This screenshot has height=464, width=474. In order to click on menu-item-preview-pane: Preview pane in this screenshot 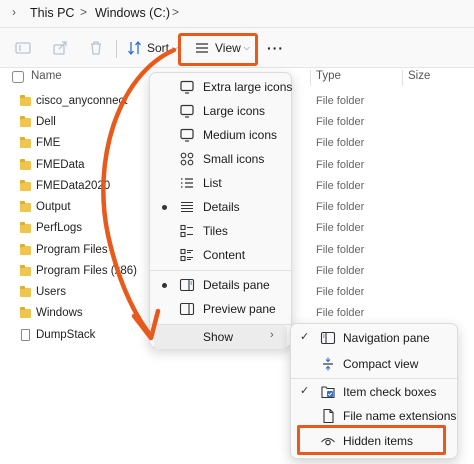, I will do `click(220, 309)`.